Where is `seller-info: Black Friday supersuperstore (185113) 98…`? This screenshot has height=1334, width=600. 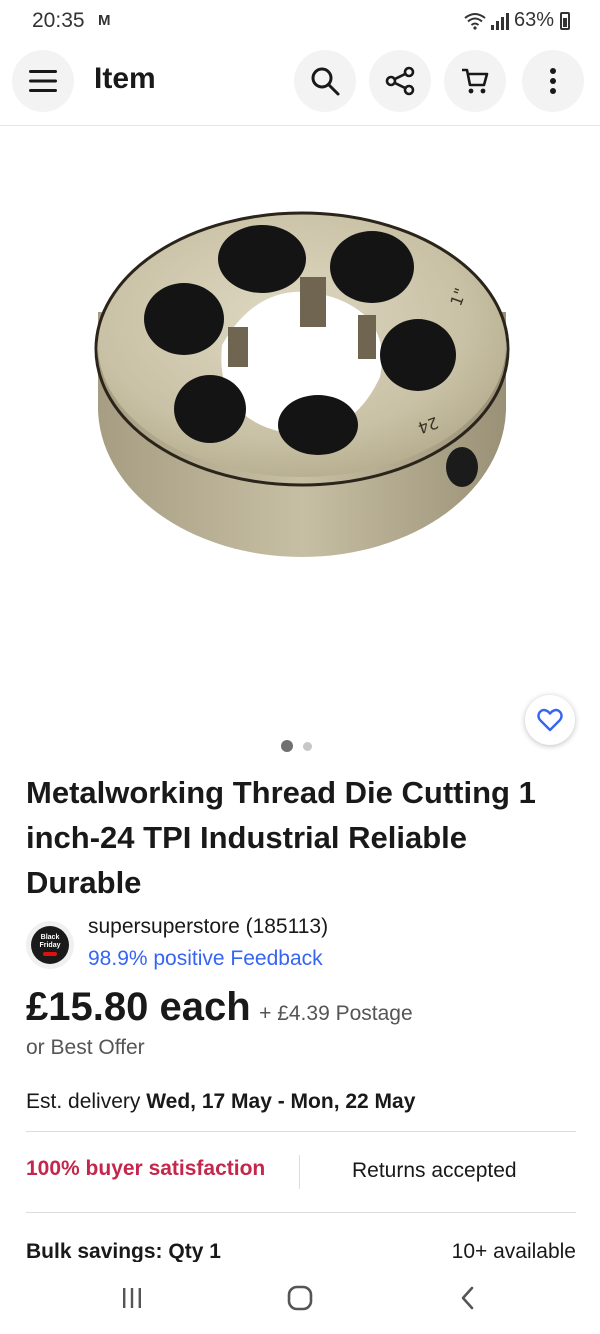 seller-info: Black Friday supersuperstore (185113) 98… is located at coordinates (306, 943).